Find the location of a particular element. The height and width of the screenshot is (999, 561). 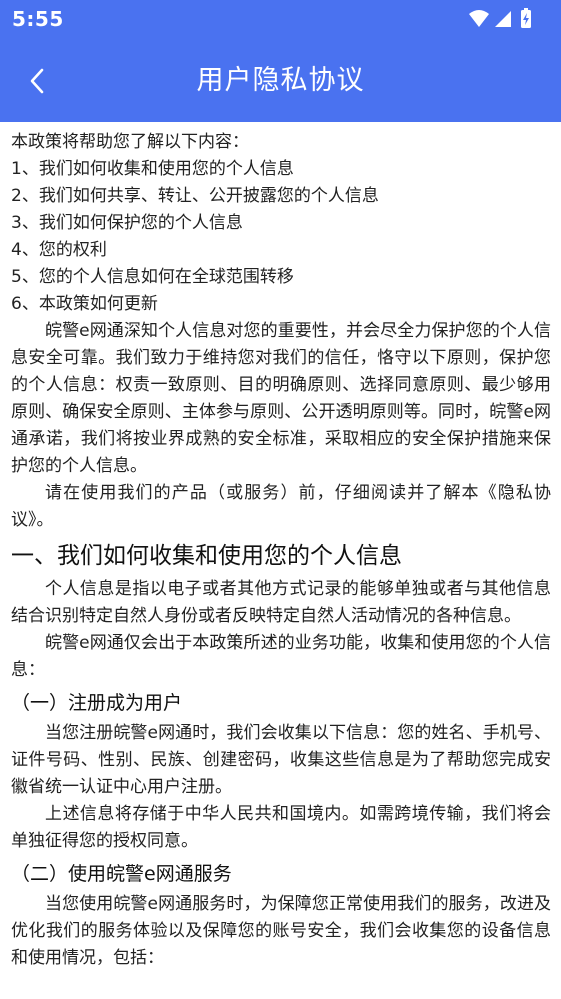

wifi-icon is located at coordinates (479, 18).